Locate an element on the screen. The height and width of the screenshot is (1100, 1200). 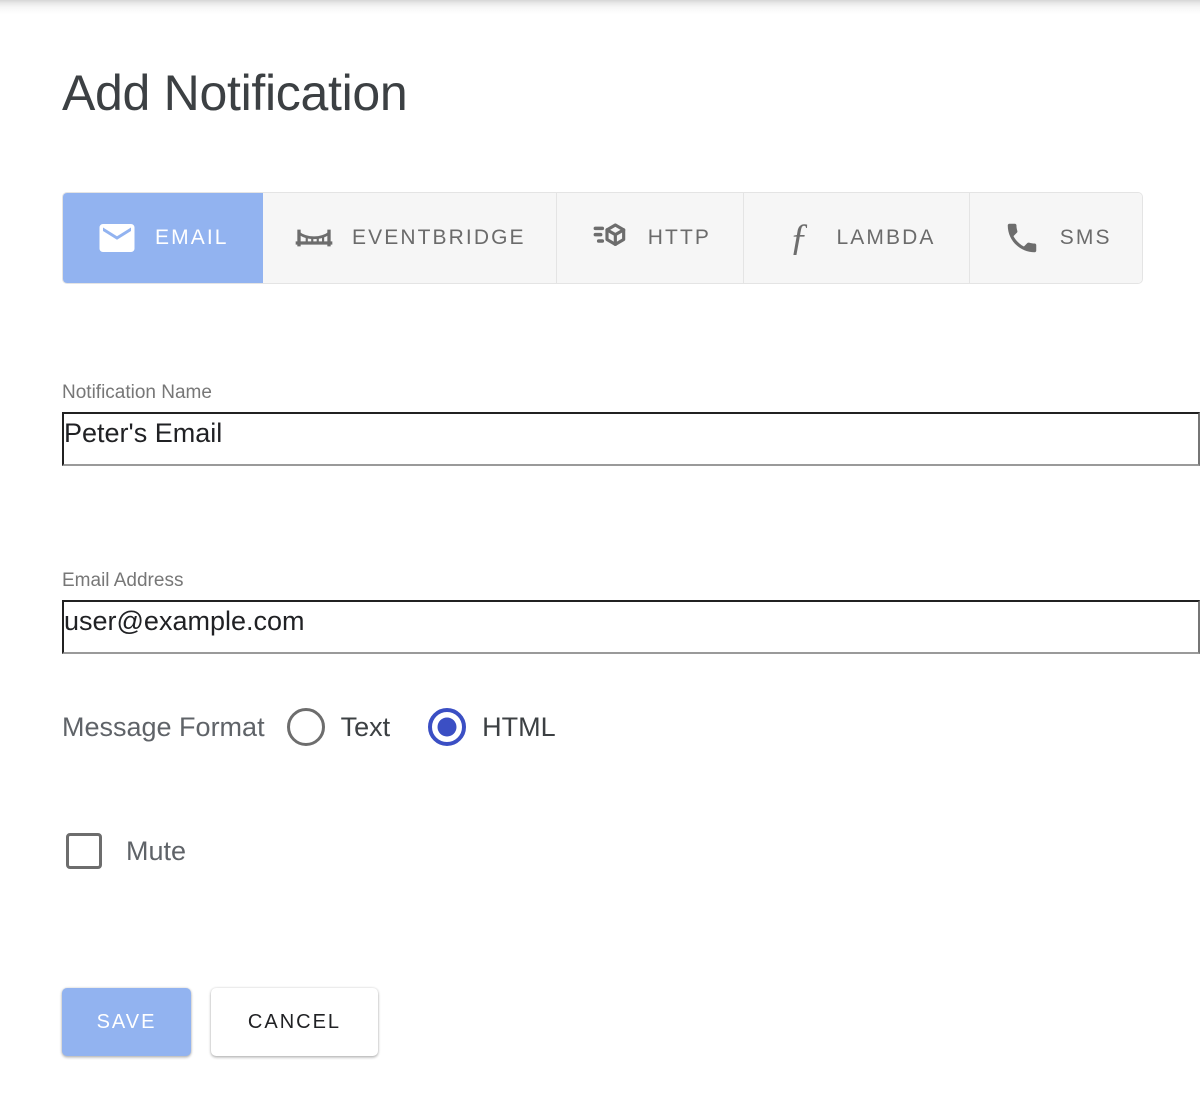
tab-sms: SMS is located at coordinates (1056, 238).